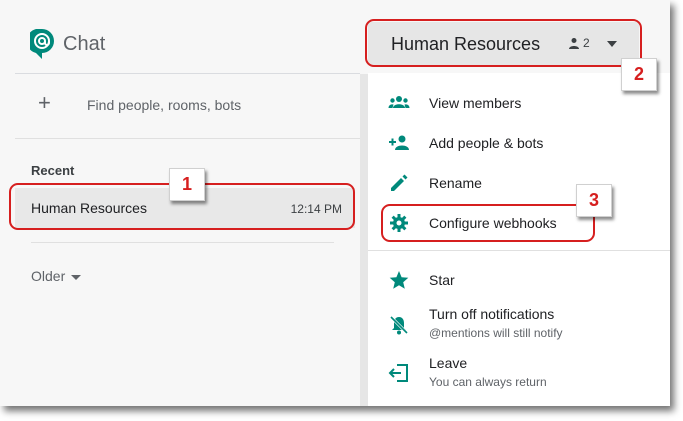  I want to click on older-label: Older, so click(48, 276).